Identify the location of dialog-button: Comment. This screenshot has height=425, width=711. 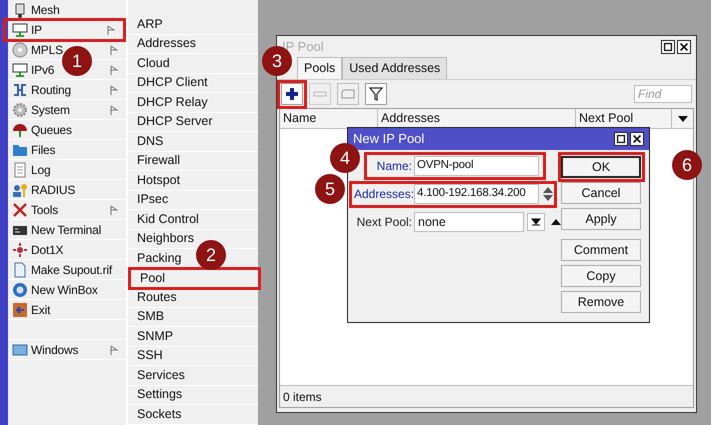
(601, 250).